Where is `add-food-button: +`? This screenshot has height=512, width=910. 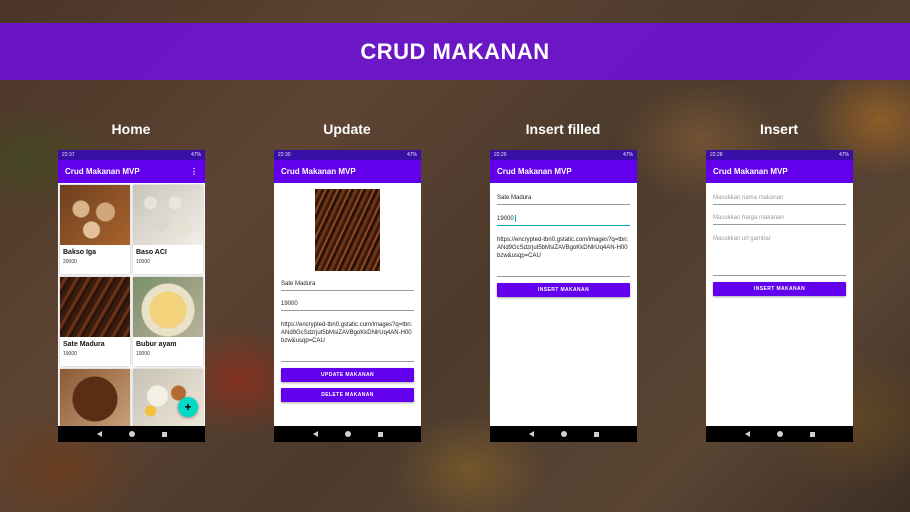 add-food-button: + is located at coordinates (188, 407).